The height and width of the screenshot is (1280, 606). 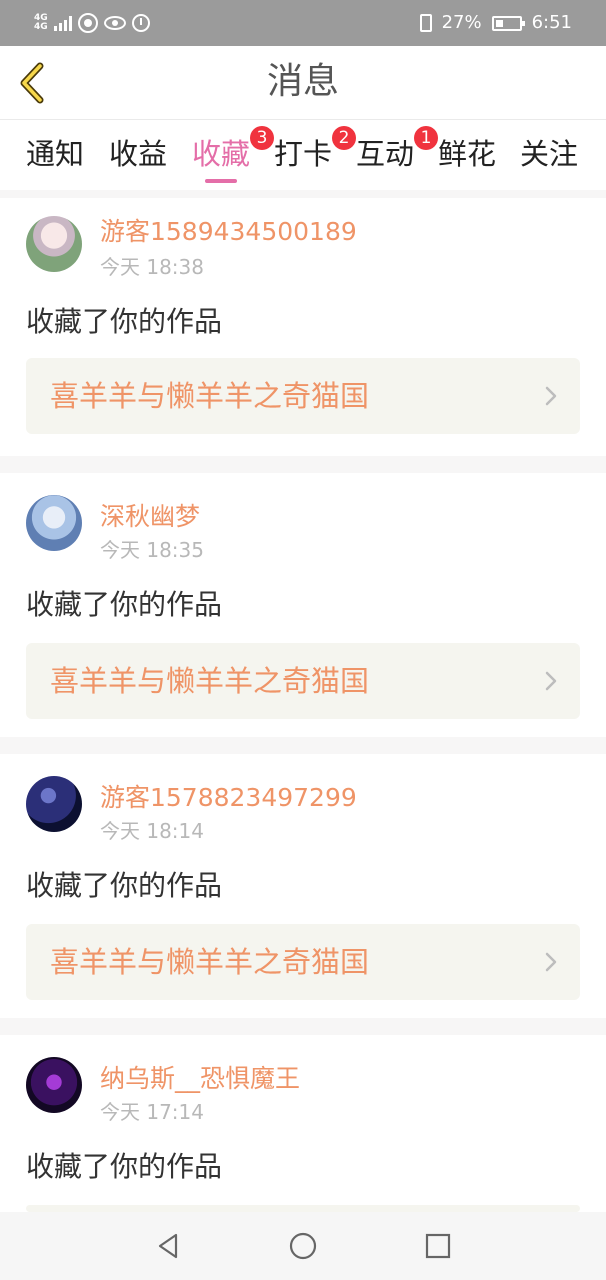 I want to click on home-circle-icon, so click(x=303, y=1246).